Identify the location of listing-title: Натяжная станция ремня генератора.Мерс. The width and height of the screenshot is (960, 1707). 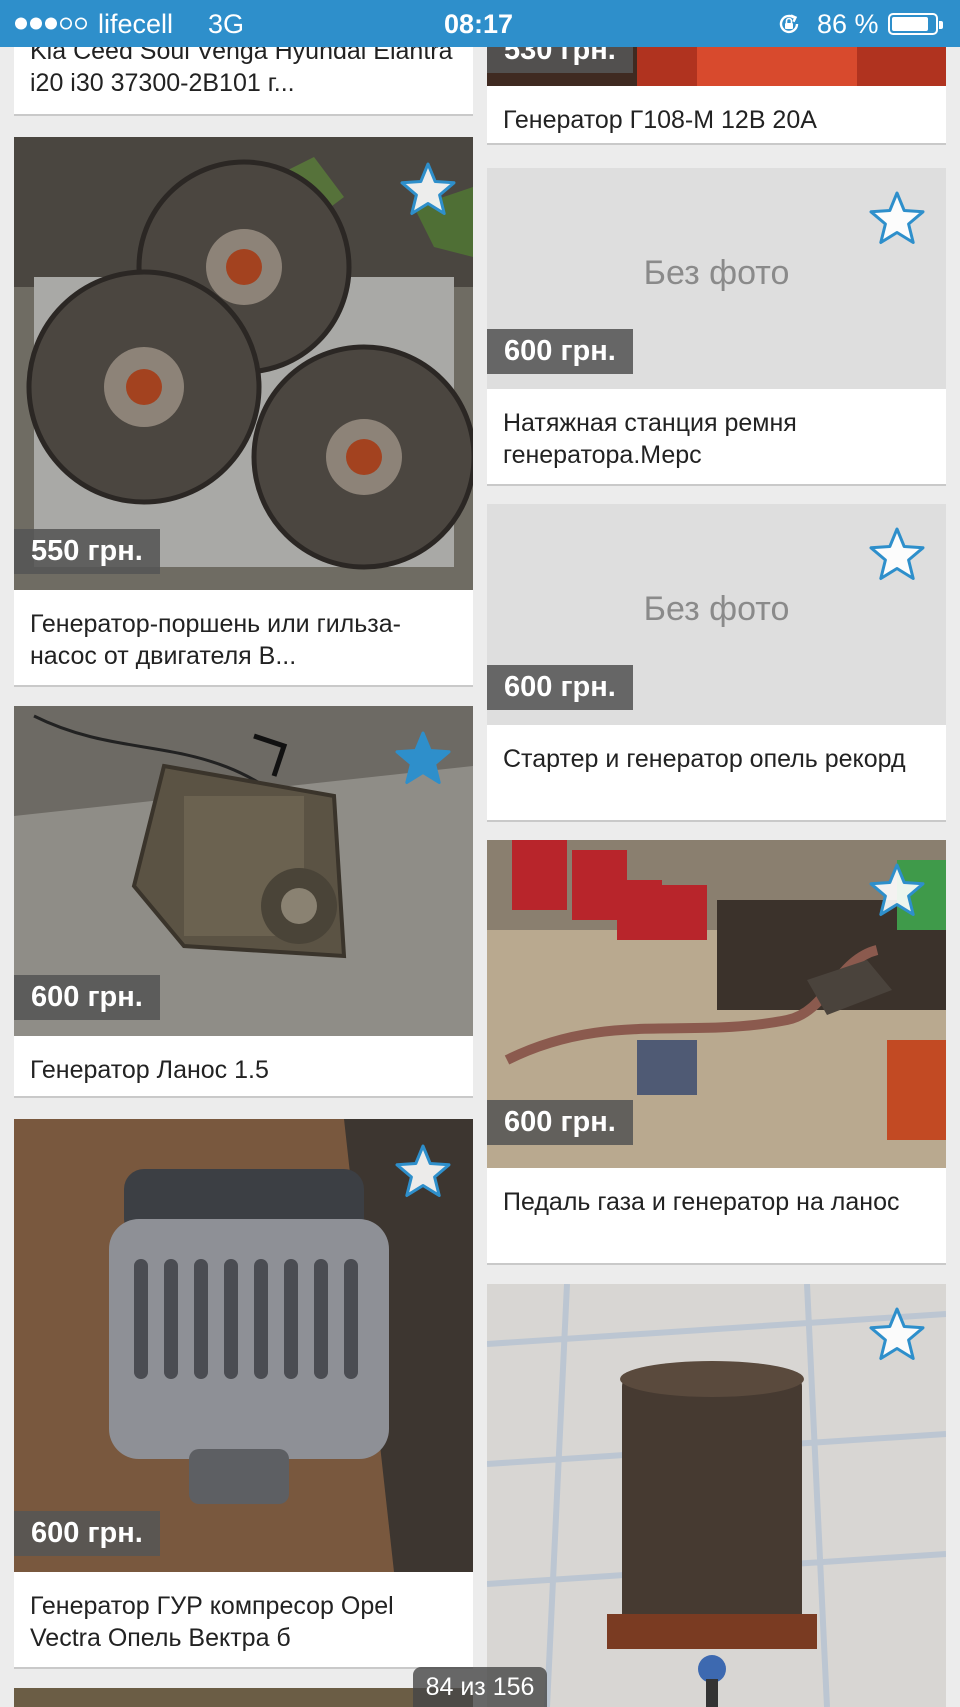
(650, 439).